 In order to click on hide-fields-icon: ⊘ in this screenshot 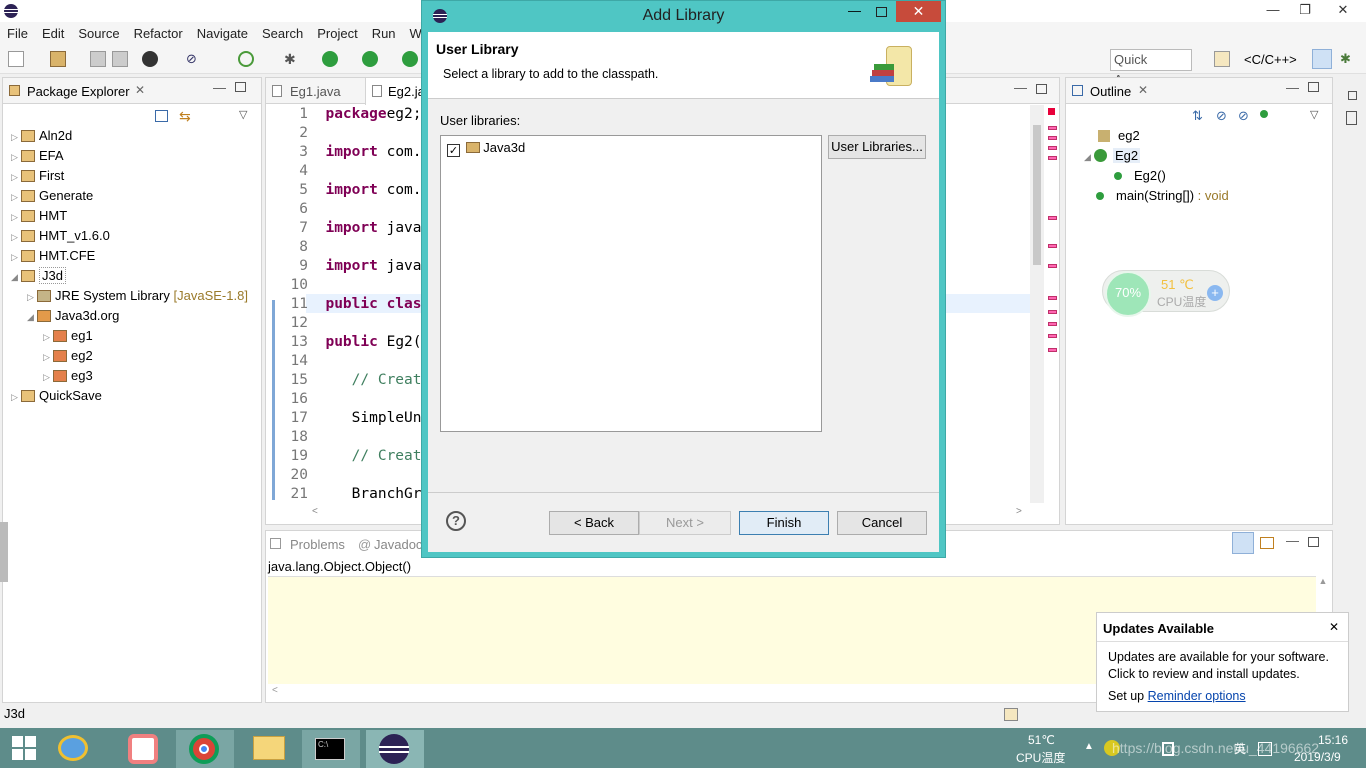, I will do `click(1221, 116)`.